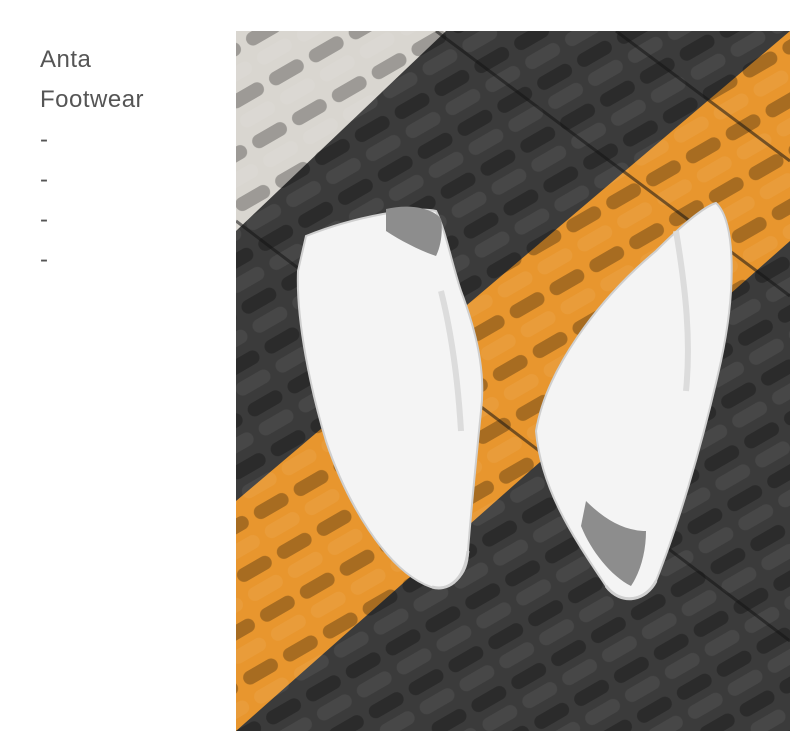 The height and width of the screenshot is (741, 790). Describe the element at coordinates (130, 160) in the screenshot. I see `side-caption: Anta Footwear - - - -` at that location.